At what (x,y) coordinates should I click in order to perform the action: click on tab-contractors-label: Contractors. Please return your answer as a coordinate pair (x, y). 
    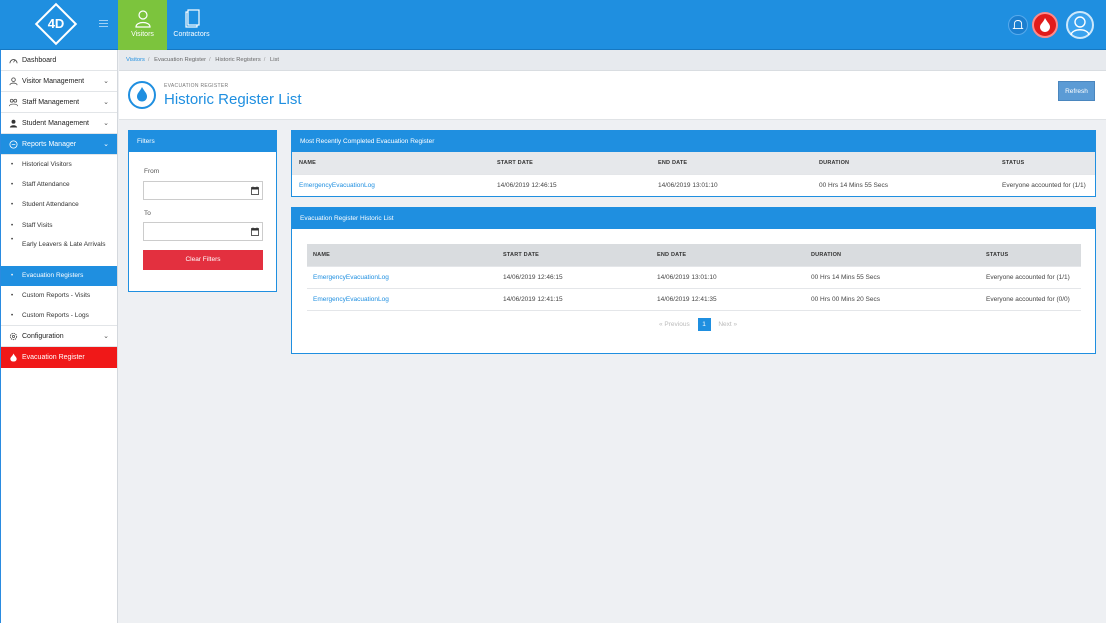
    Looking at the image, I should click on (191, 34).